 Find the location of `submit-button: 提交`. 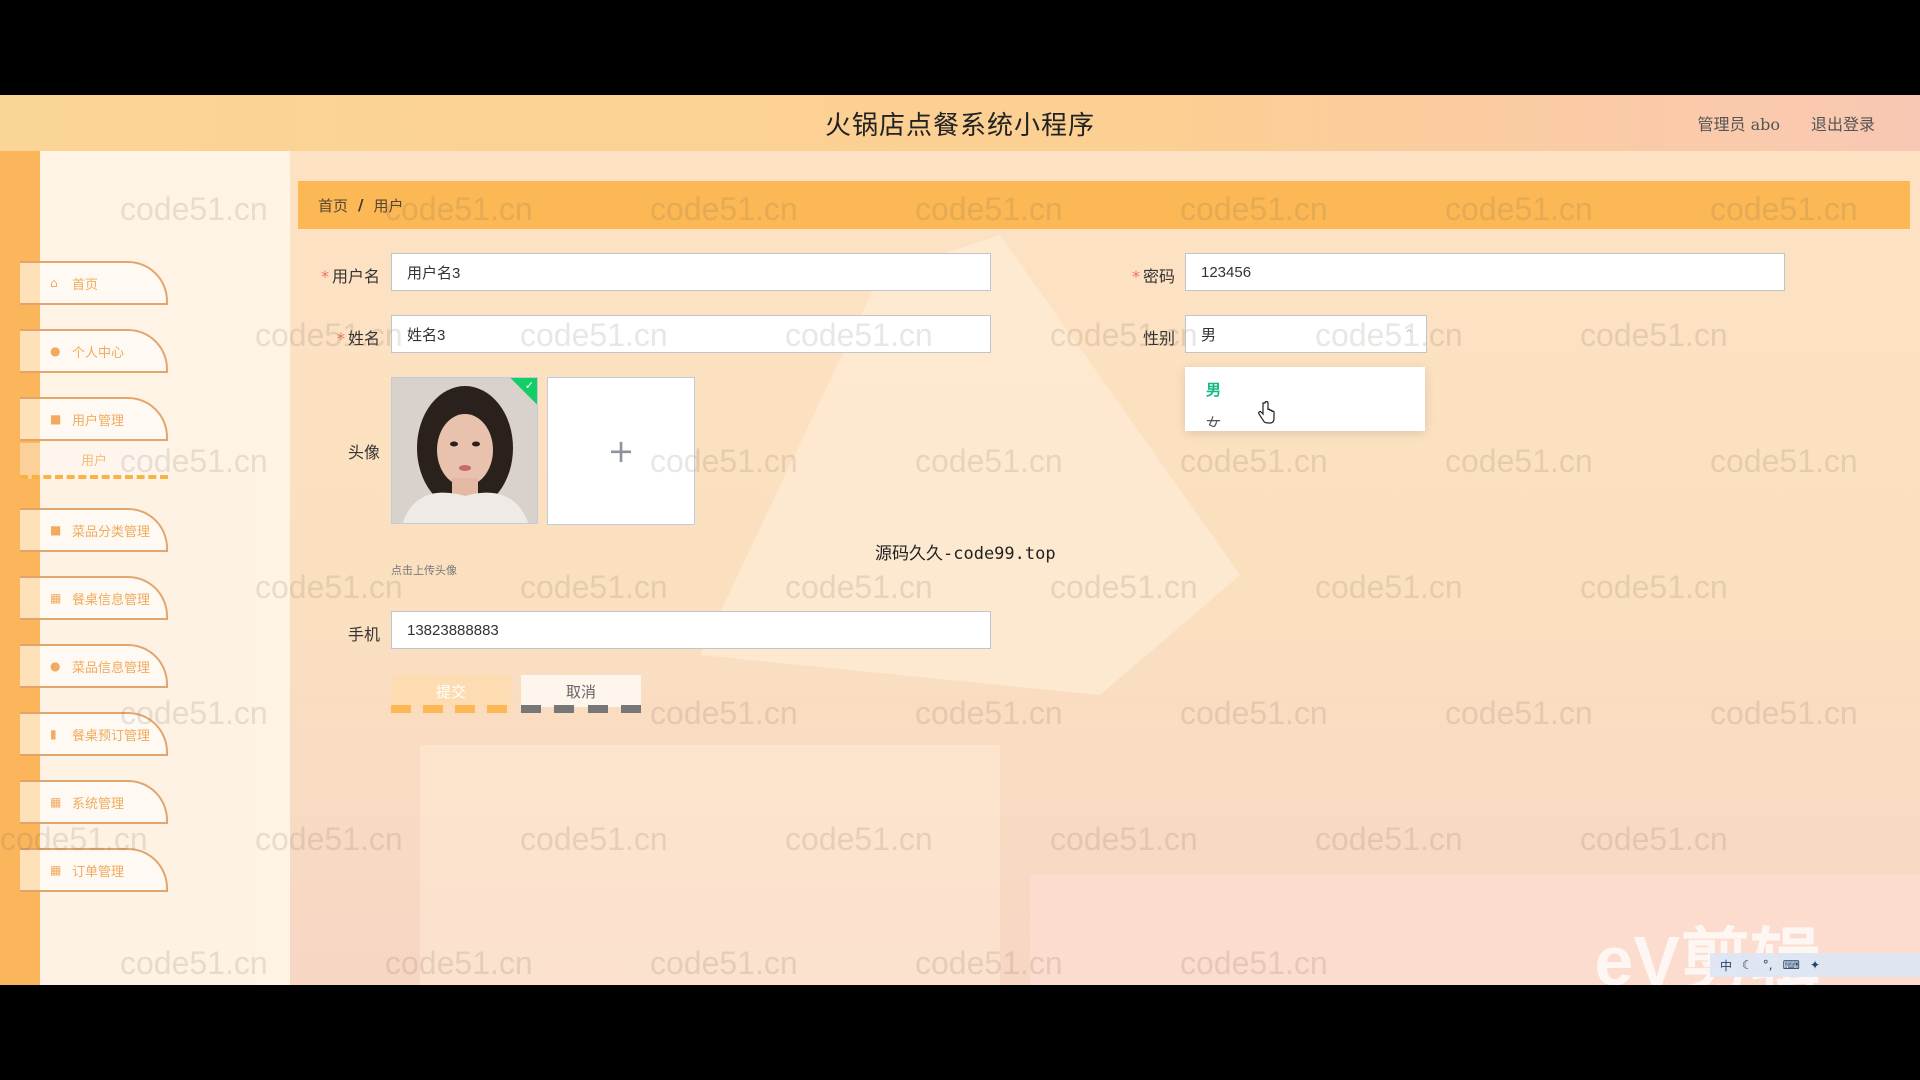

submit-button: 提交 is located at coordinates (451, 691).